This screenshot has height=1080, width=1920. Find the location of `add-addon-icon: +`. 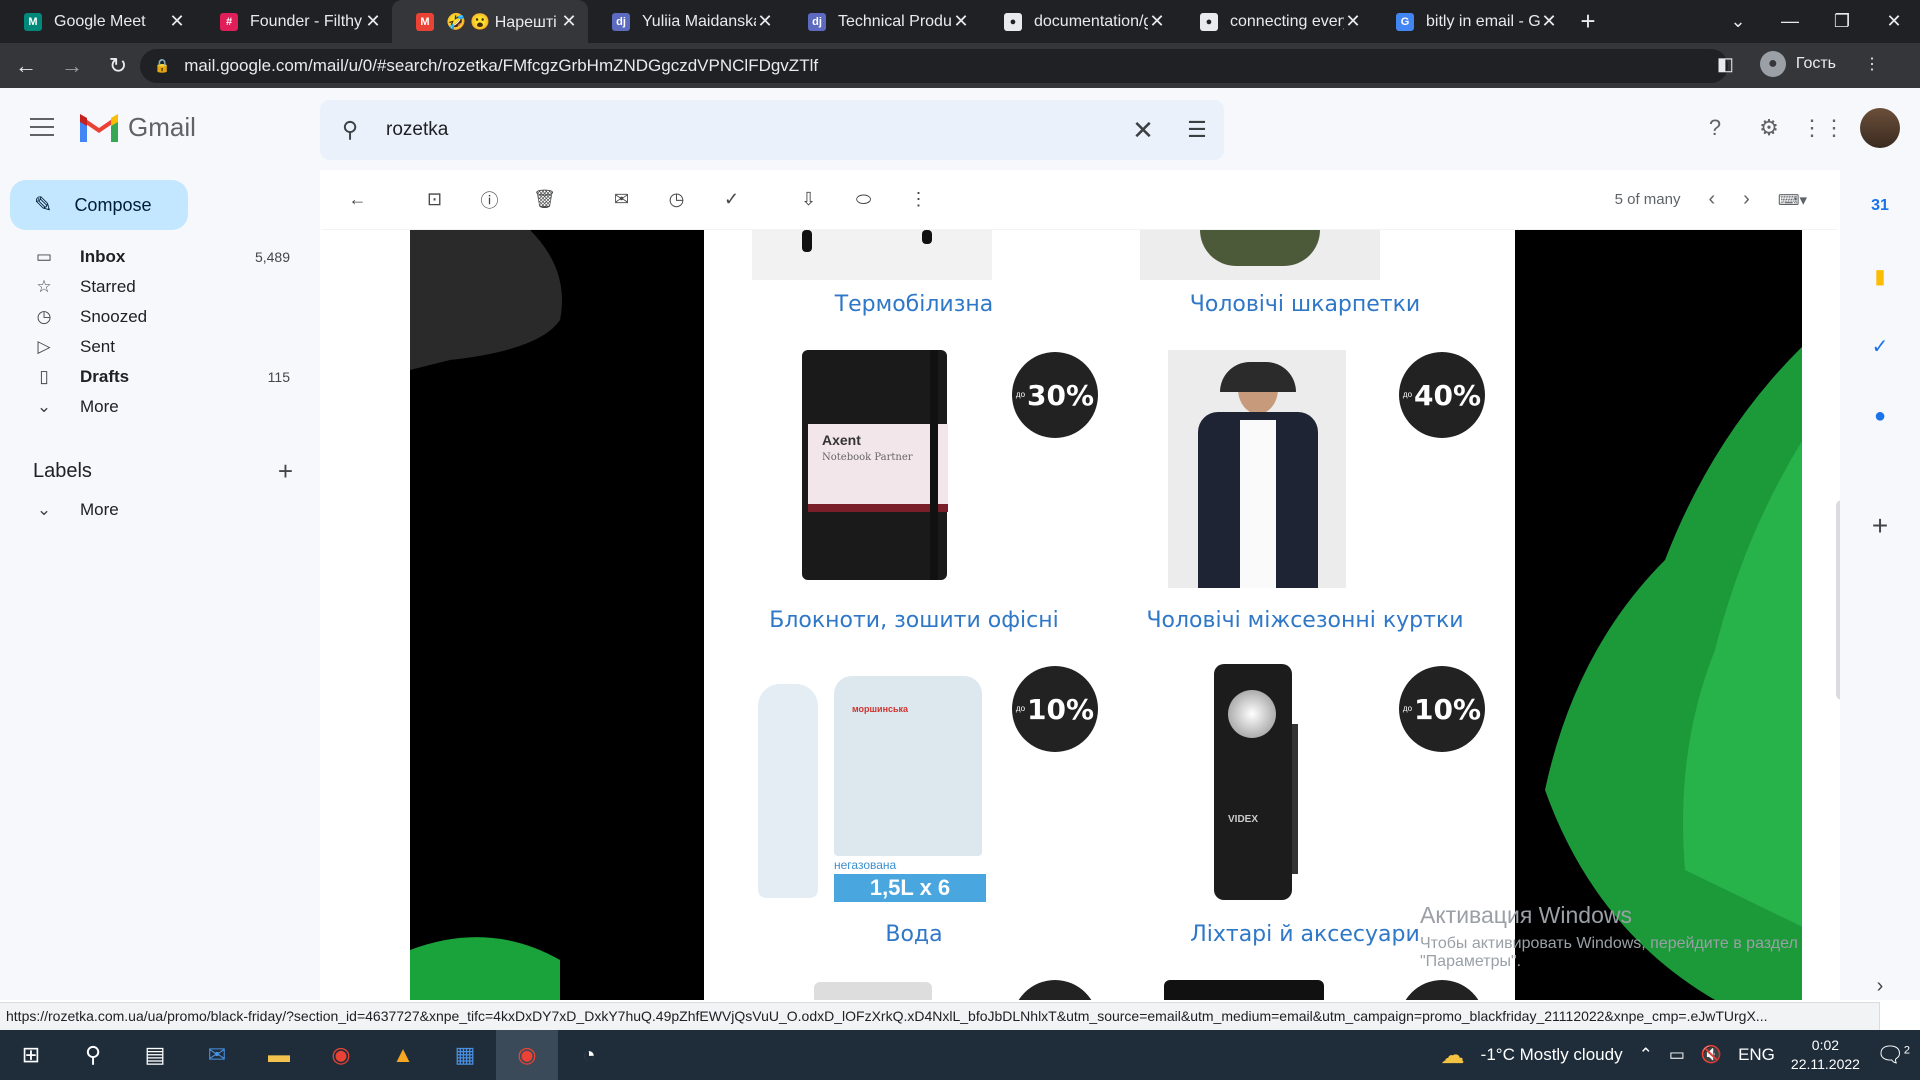

add-addon-icon: + is located at coordinates (1880, 526).